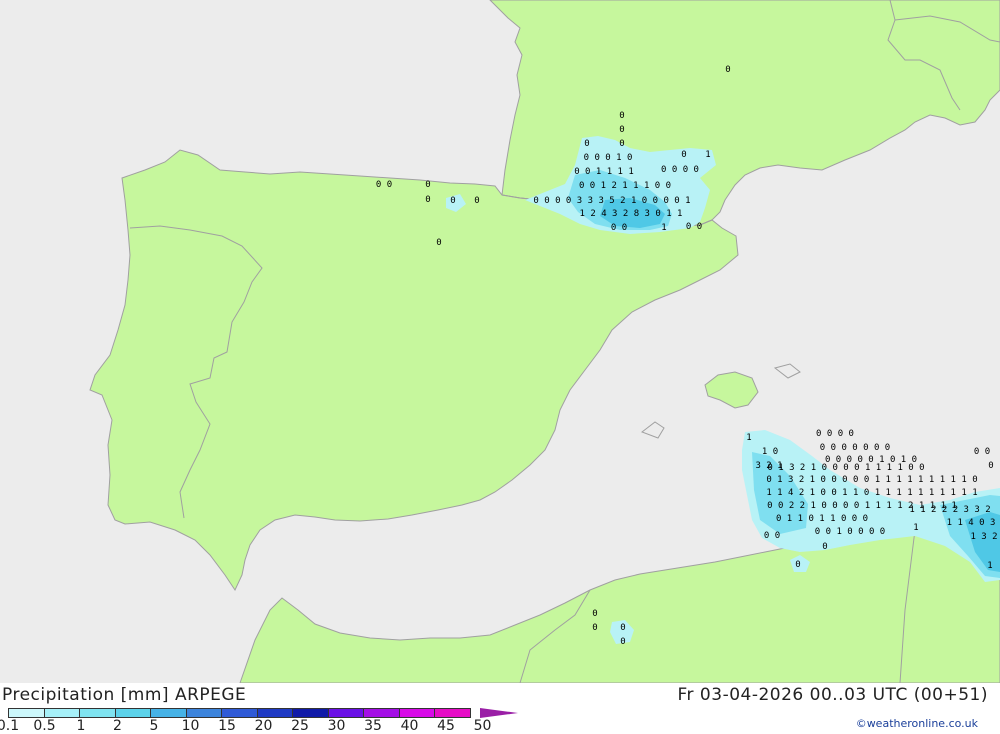 This screenshot has height=734, width=1000. What do you see at coordinates (949, 510) in the screenshot?
I see `precip-value-label: 1 1 2 2 2 3 3 2` at bounding box center [949, 510].